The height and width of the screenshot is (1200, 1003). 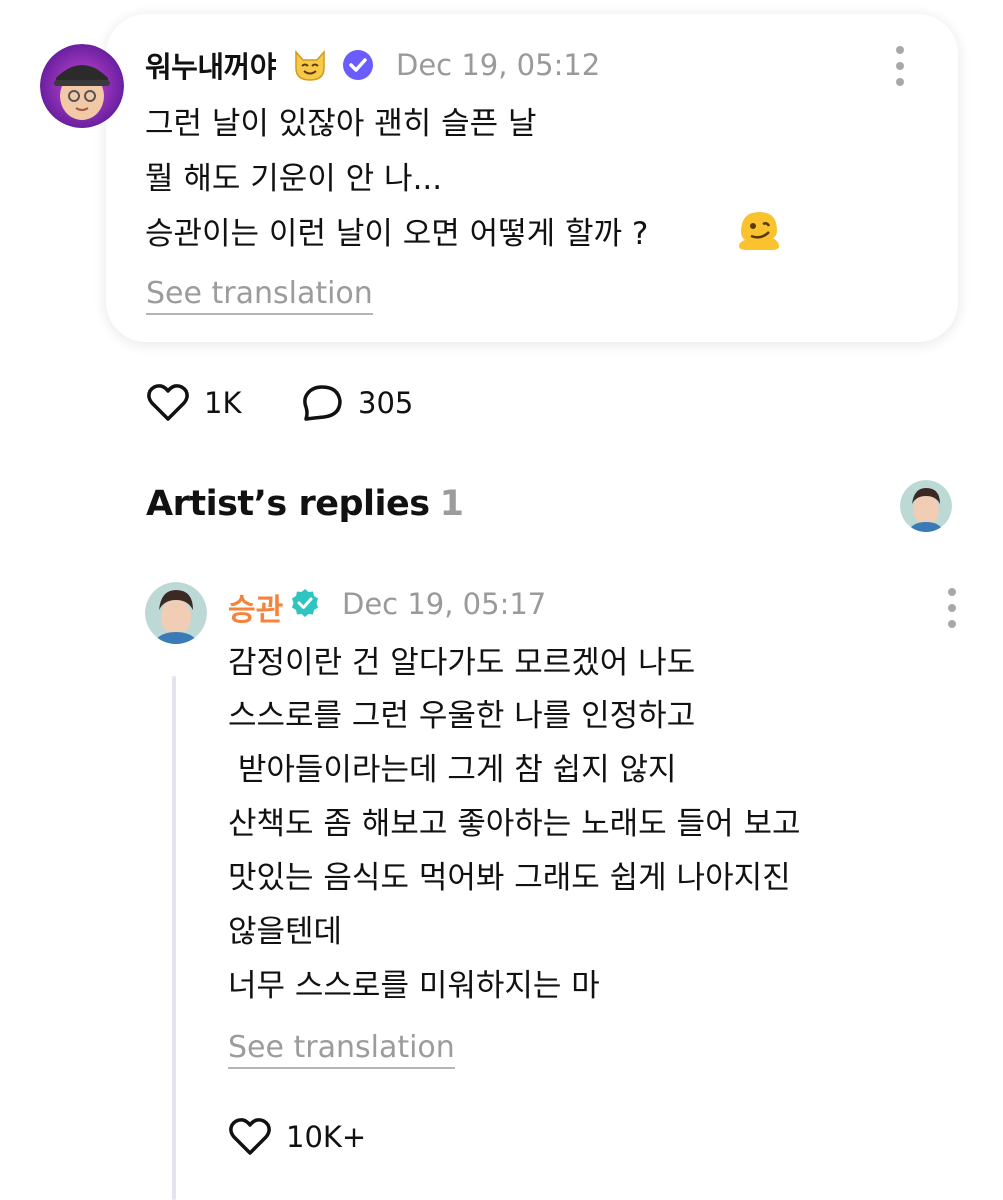 I want to click on reply-user-avatar, so click(x=176, y=613).